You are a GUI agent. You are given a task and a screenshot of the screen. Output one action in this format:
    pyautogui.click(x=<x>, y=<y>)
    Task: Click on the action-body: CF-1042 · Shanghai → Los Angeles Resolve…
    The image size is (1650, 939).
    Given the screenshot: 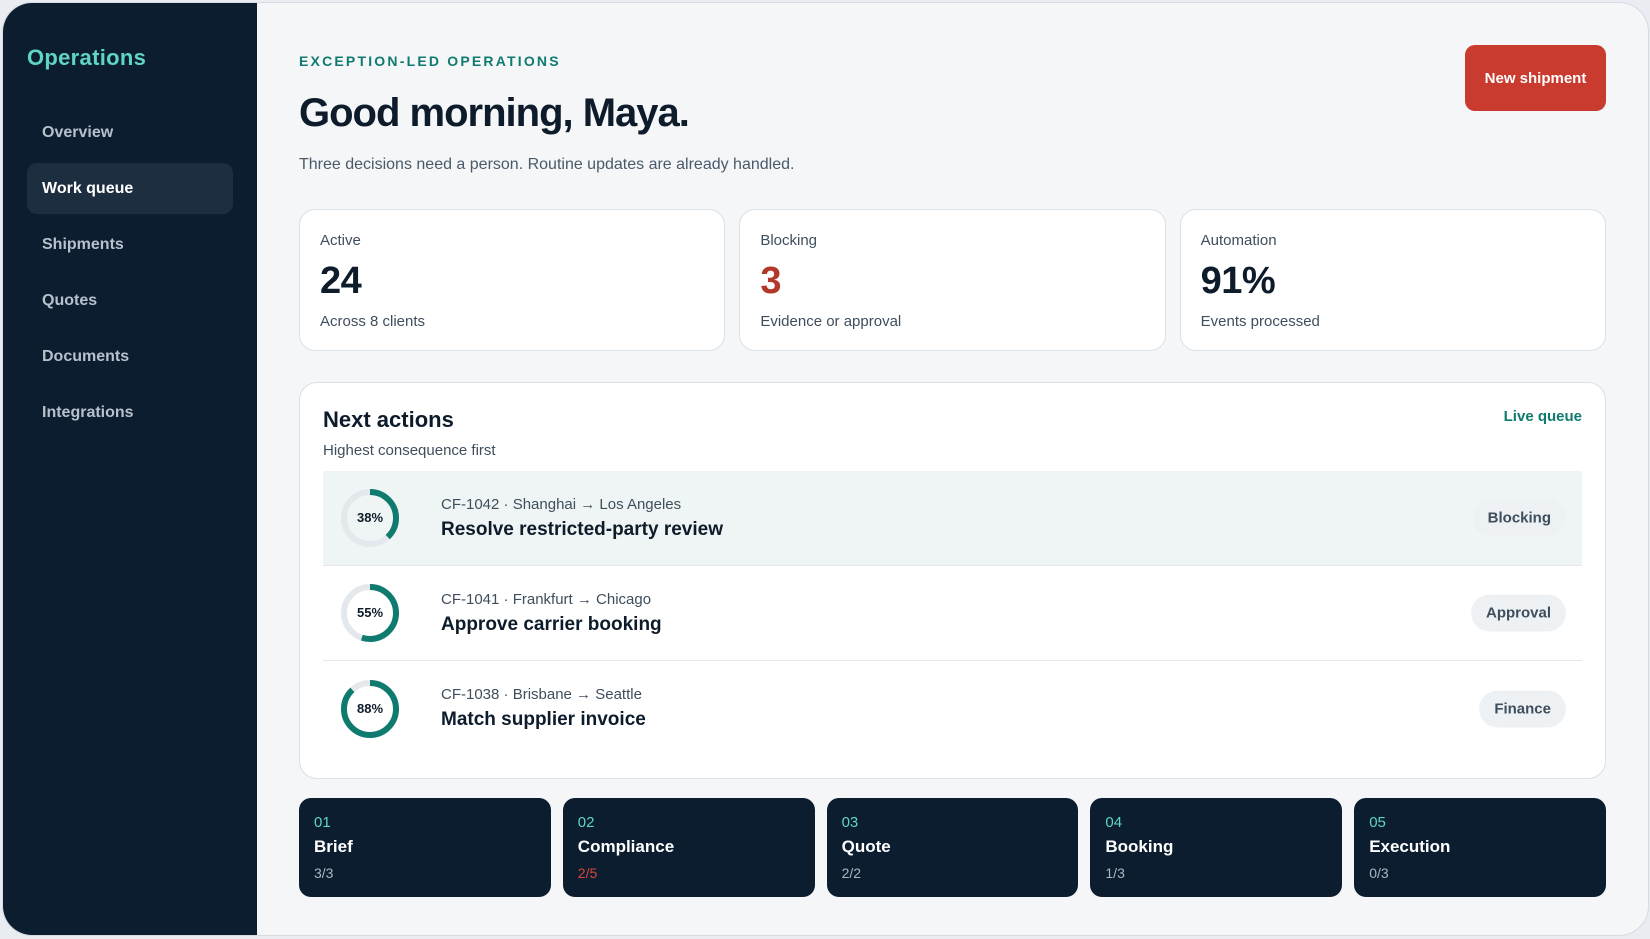 What is the action you would take?
    pyautogui.click(x=582, y=518)
    